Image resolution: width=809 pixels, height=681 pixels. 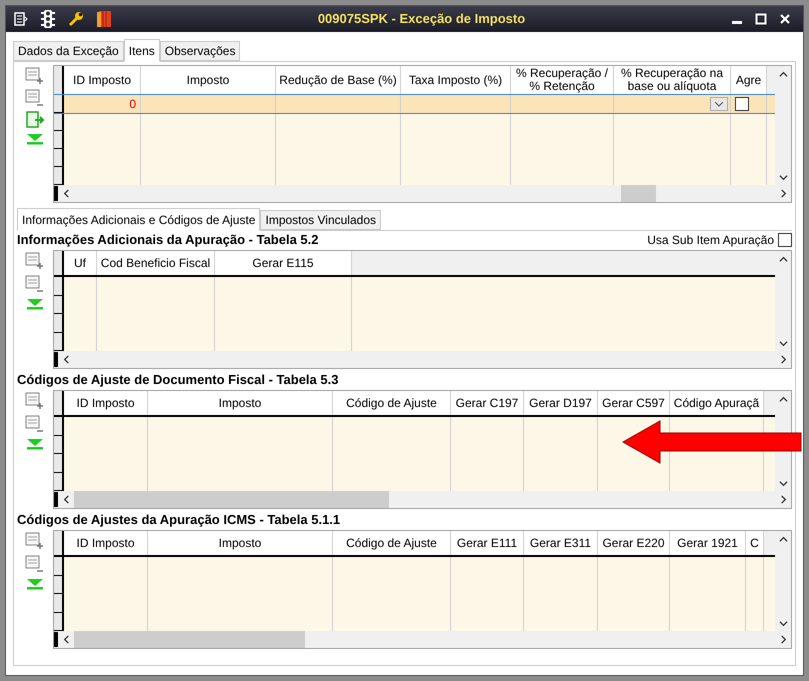 I want to click on tab: Impostos Vinculados, so click(x=320, y=220).